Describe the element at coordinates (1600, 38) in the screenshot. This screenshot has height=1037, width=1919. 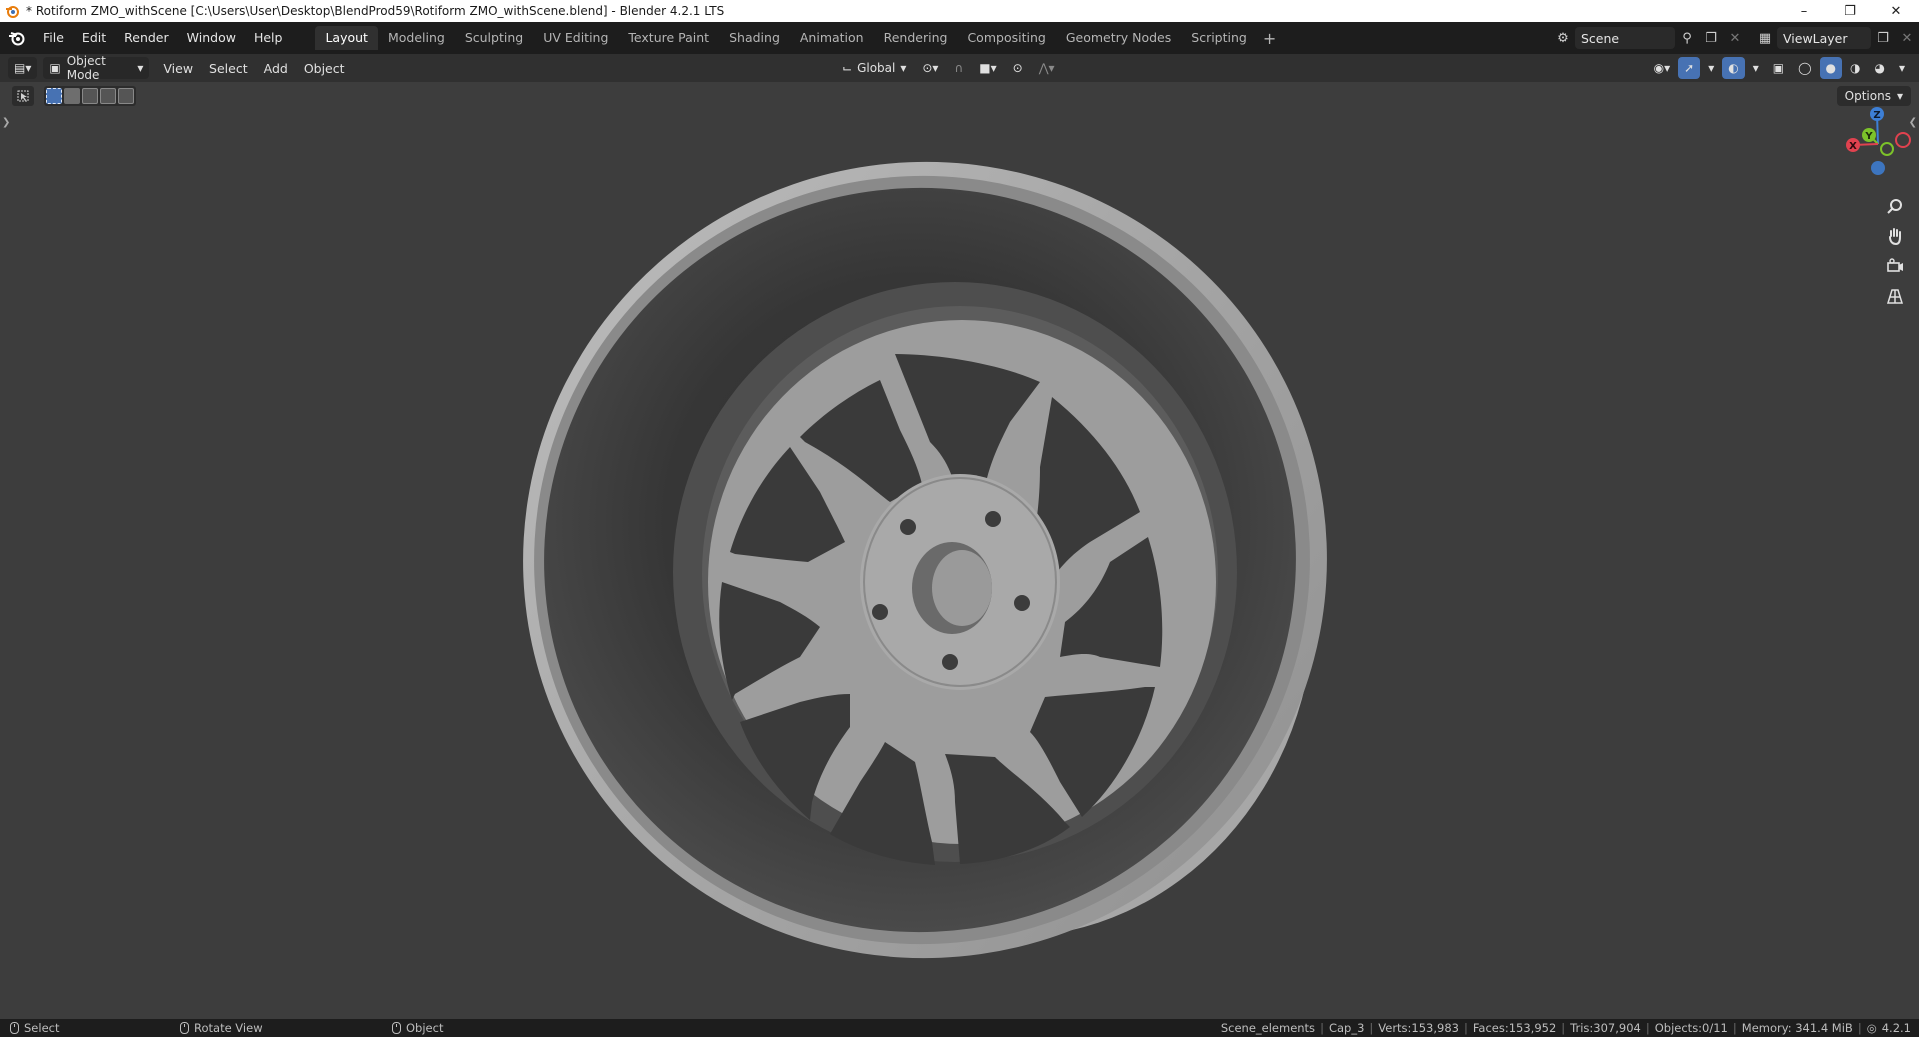
I see `scene-name: Scene` at that location.